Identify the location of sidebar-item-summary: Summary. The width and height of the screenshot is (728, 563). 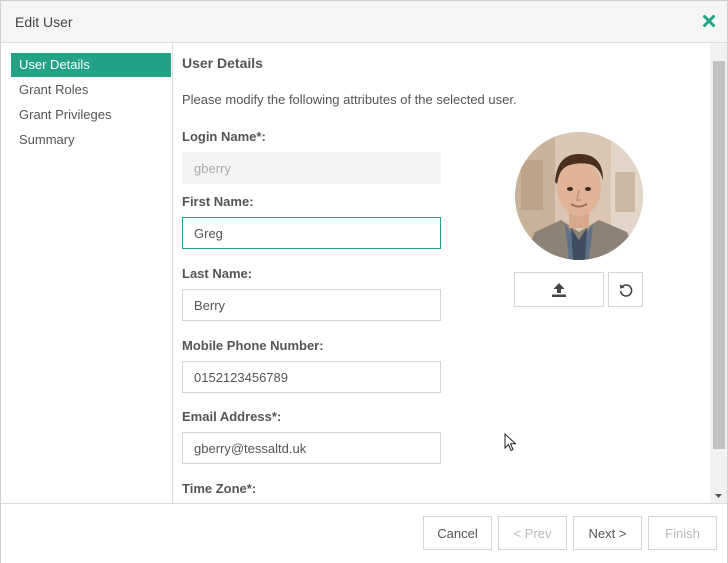
(91, 140).